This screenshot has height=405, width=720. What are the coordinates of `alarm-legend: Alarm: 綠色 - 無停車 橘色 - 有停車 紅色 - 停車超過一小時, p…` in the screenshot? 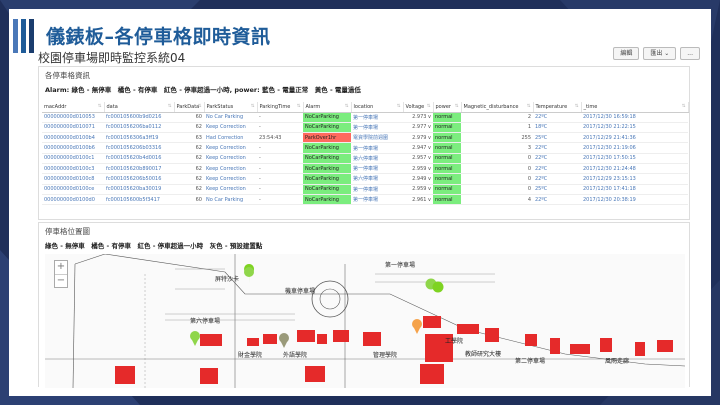 It's located at (203, 90).